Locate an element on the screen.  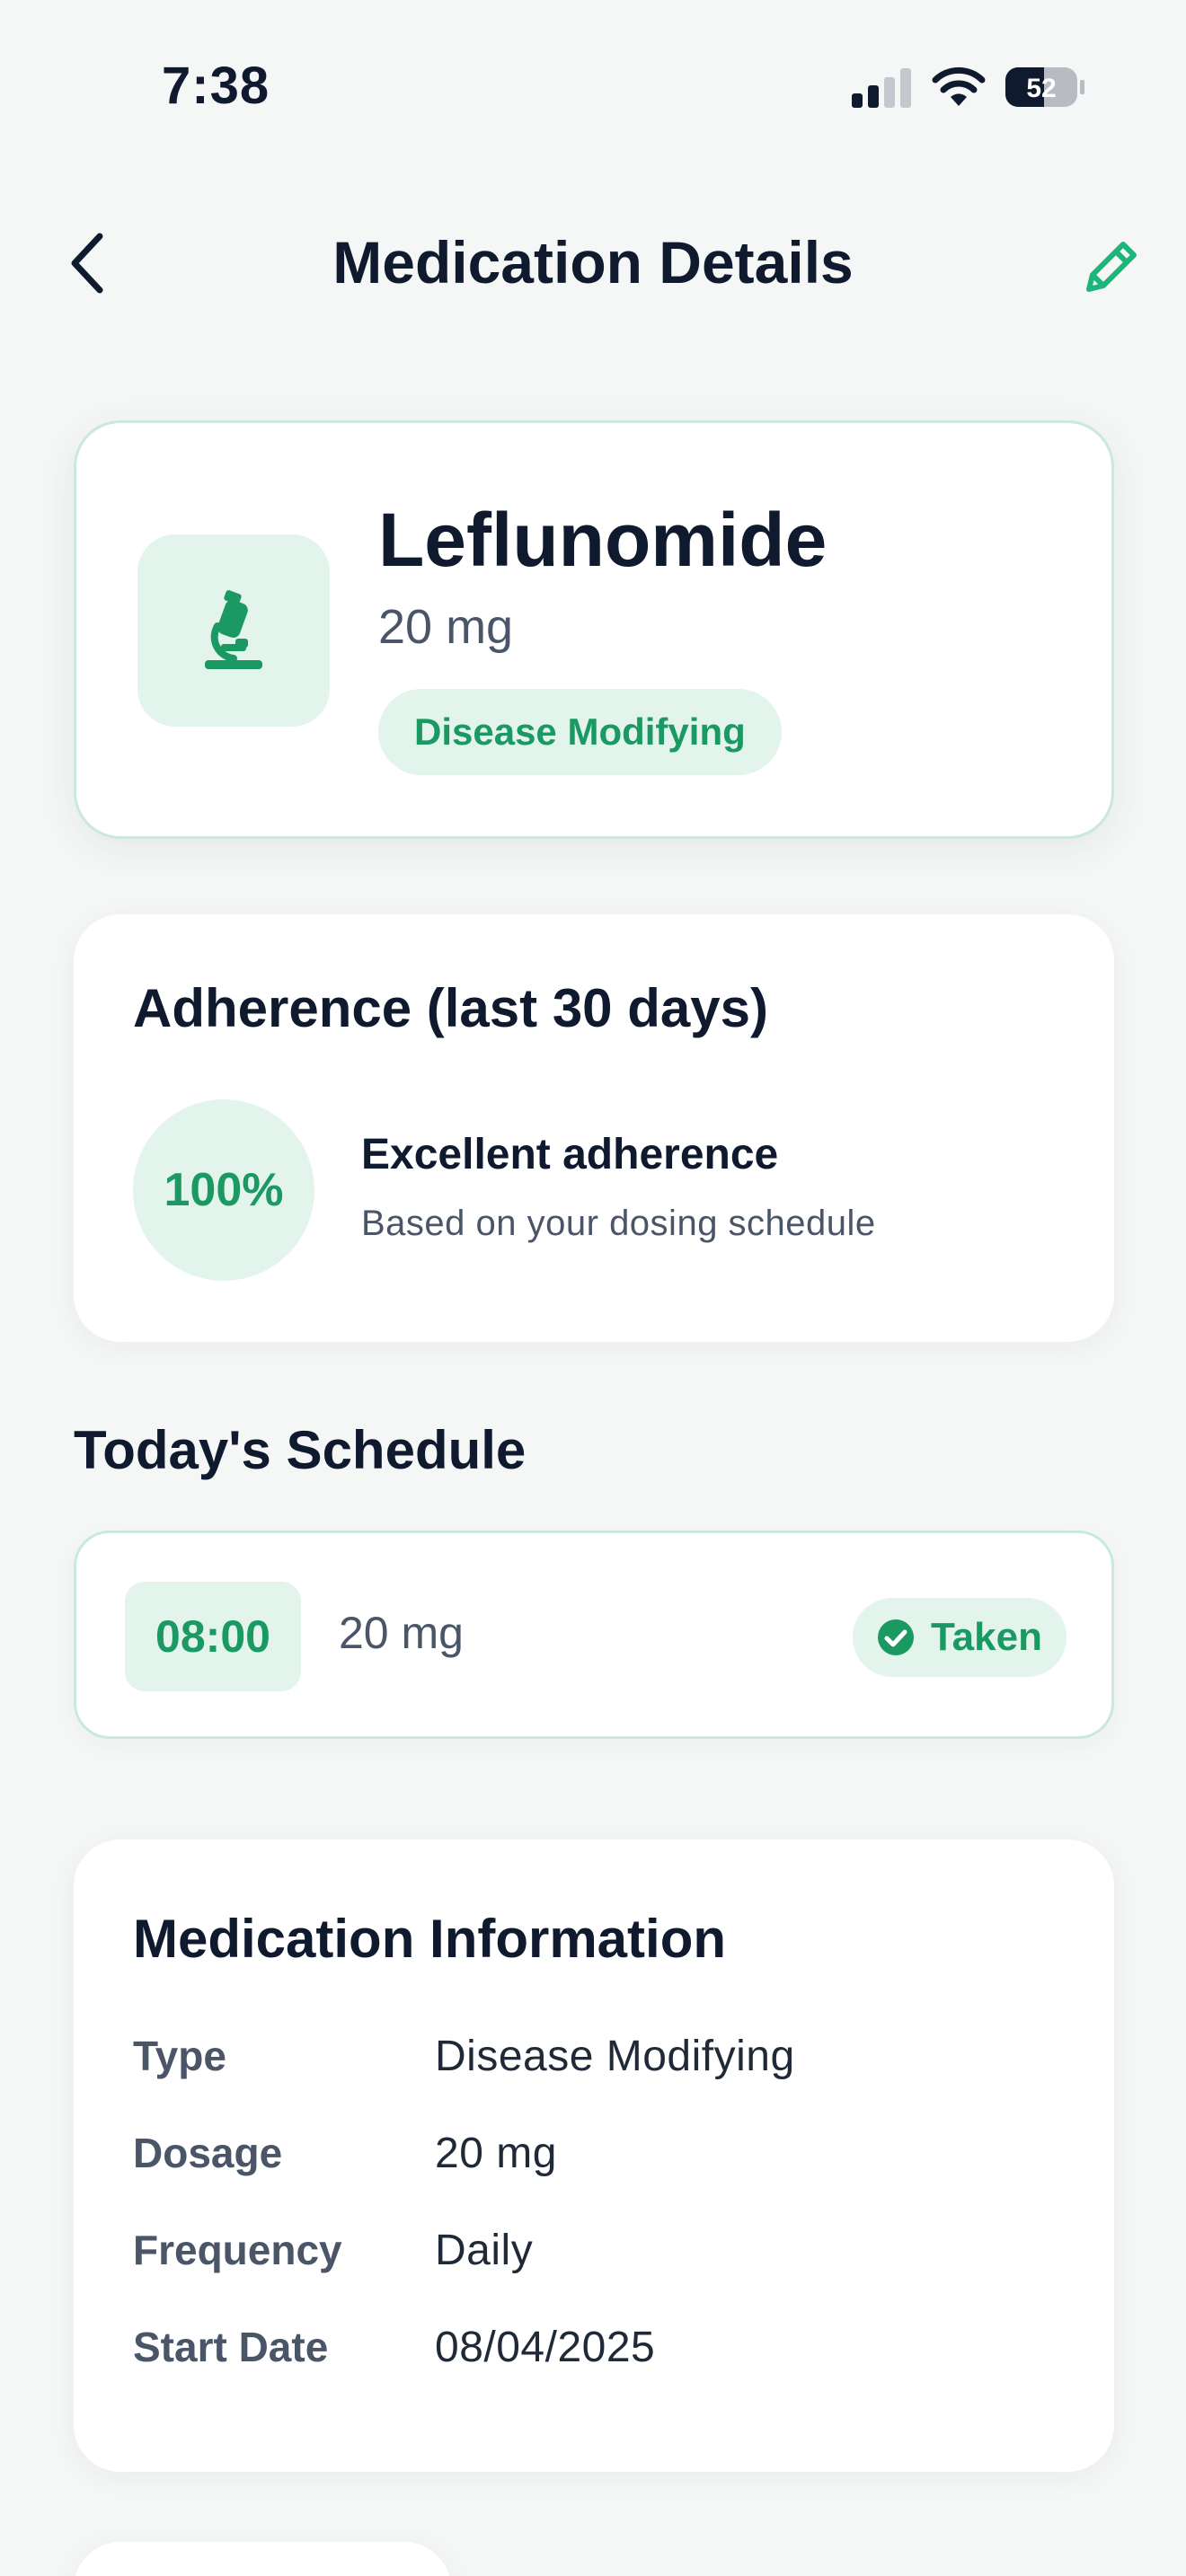
adherence-title: Adherence (last 30 days) is located at coordinates (450, 1008).